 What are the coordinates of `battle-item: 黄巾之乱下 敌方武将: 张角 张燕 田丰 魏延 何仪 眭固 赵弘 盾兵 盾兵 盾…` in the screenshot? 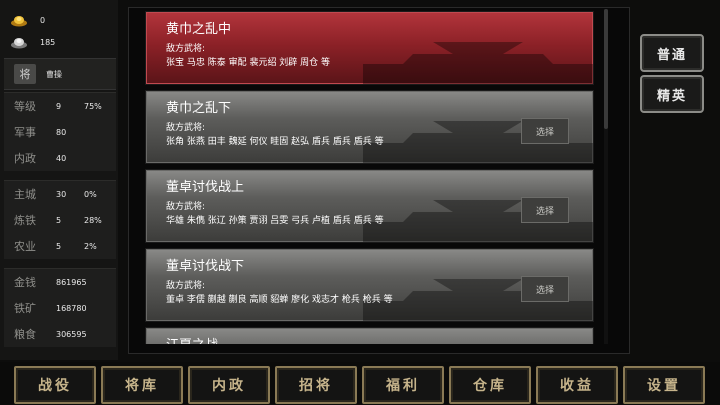 It's located at (369, 127).